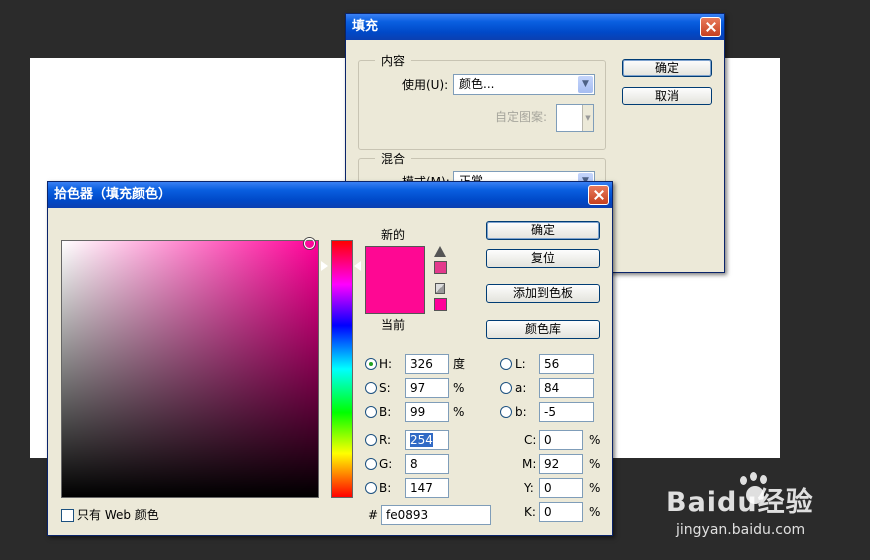 This screenshot has width=870, height=560. Describe the element at coordinates (427, 488) in the screenshot. I see `blue-input: 147` at that location.